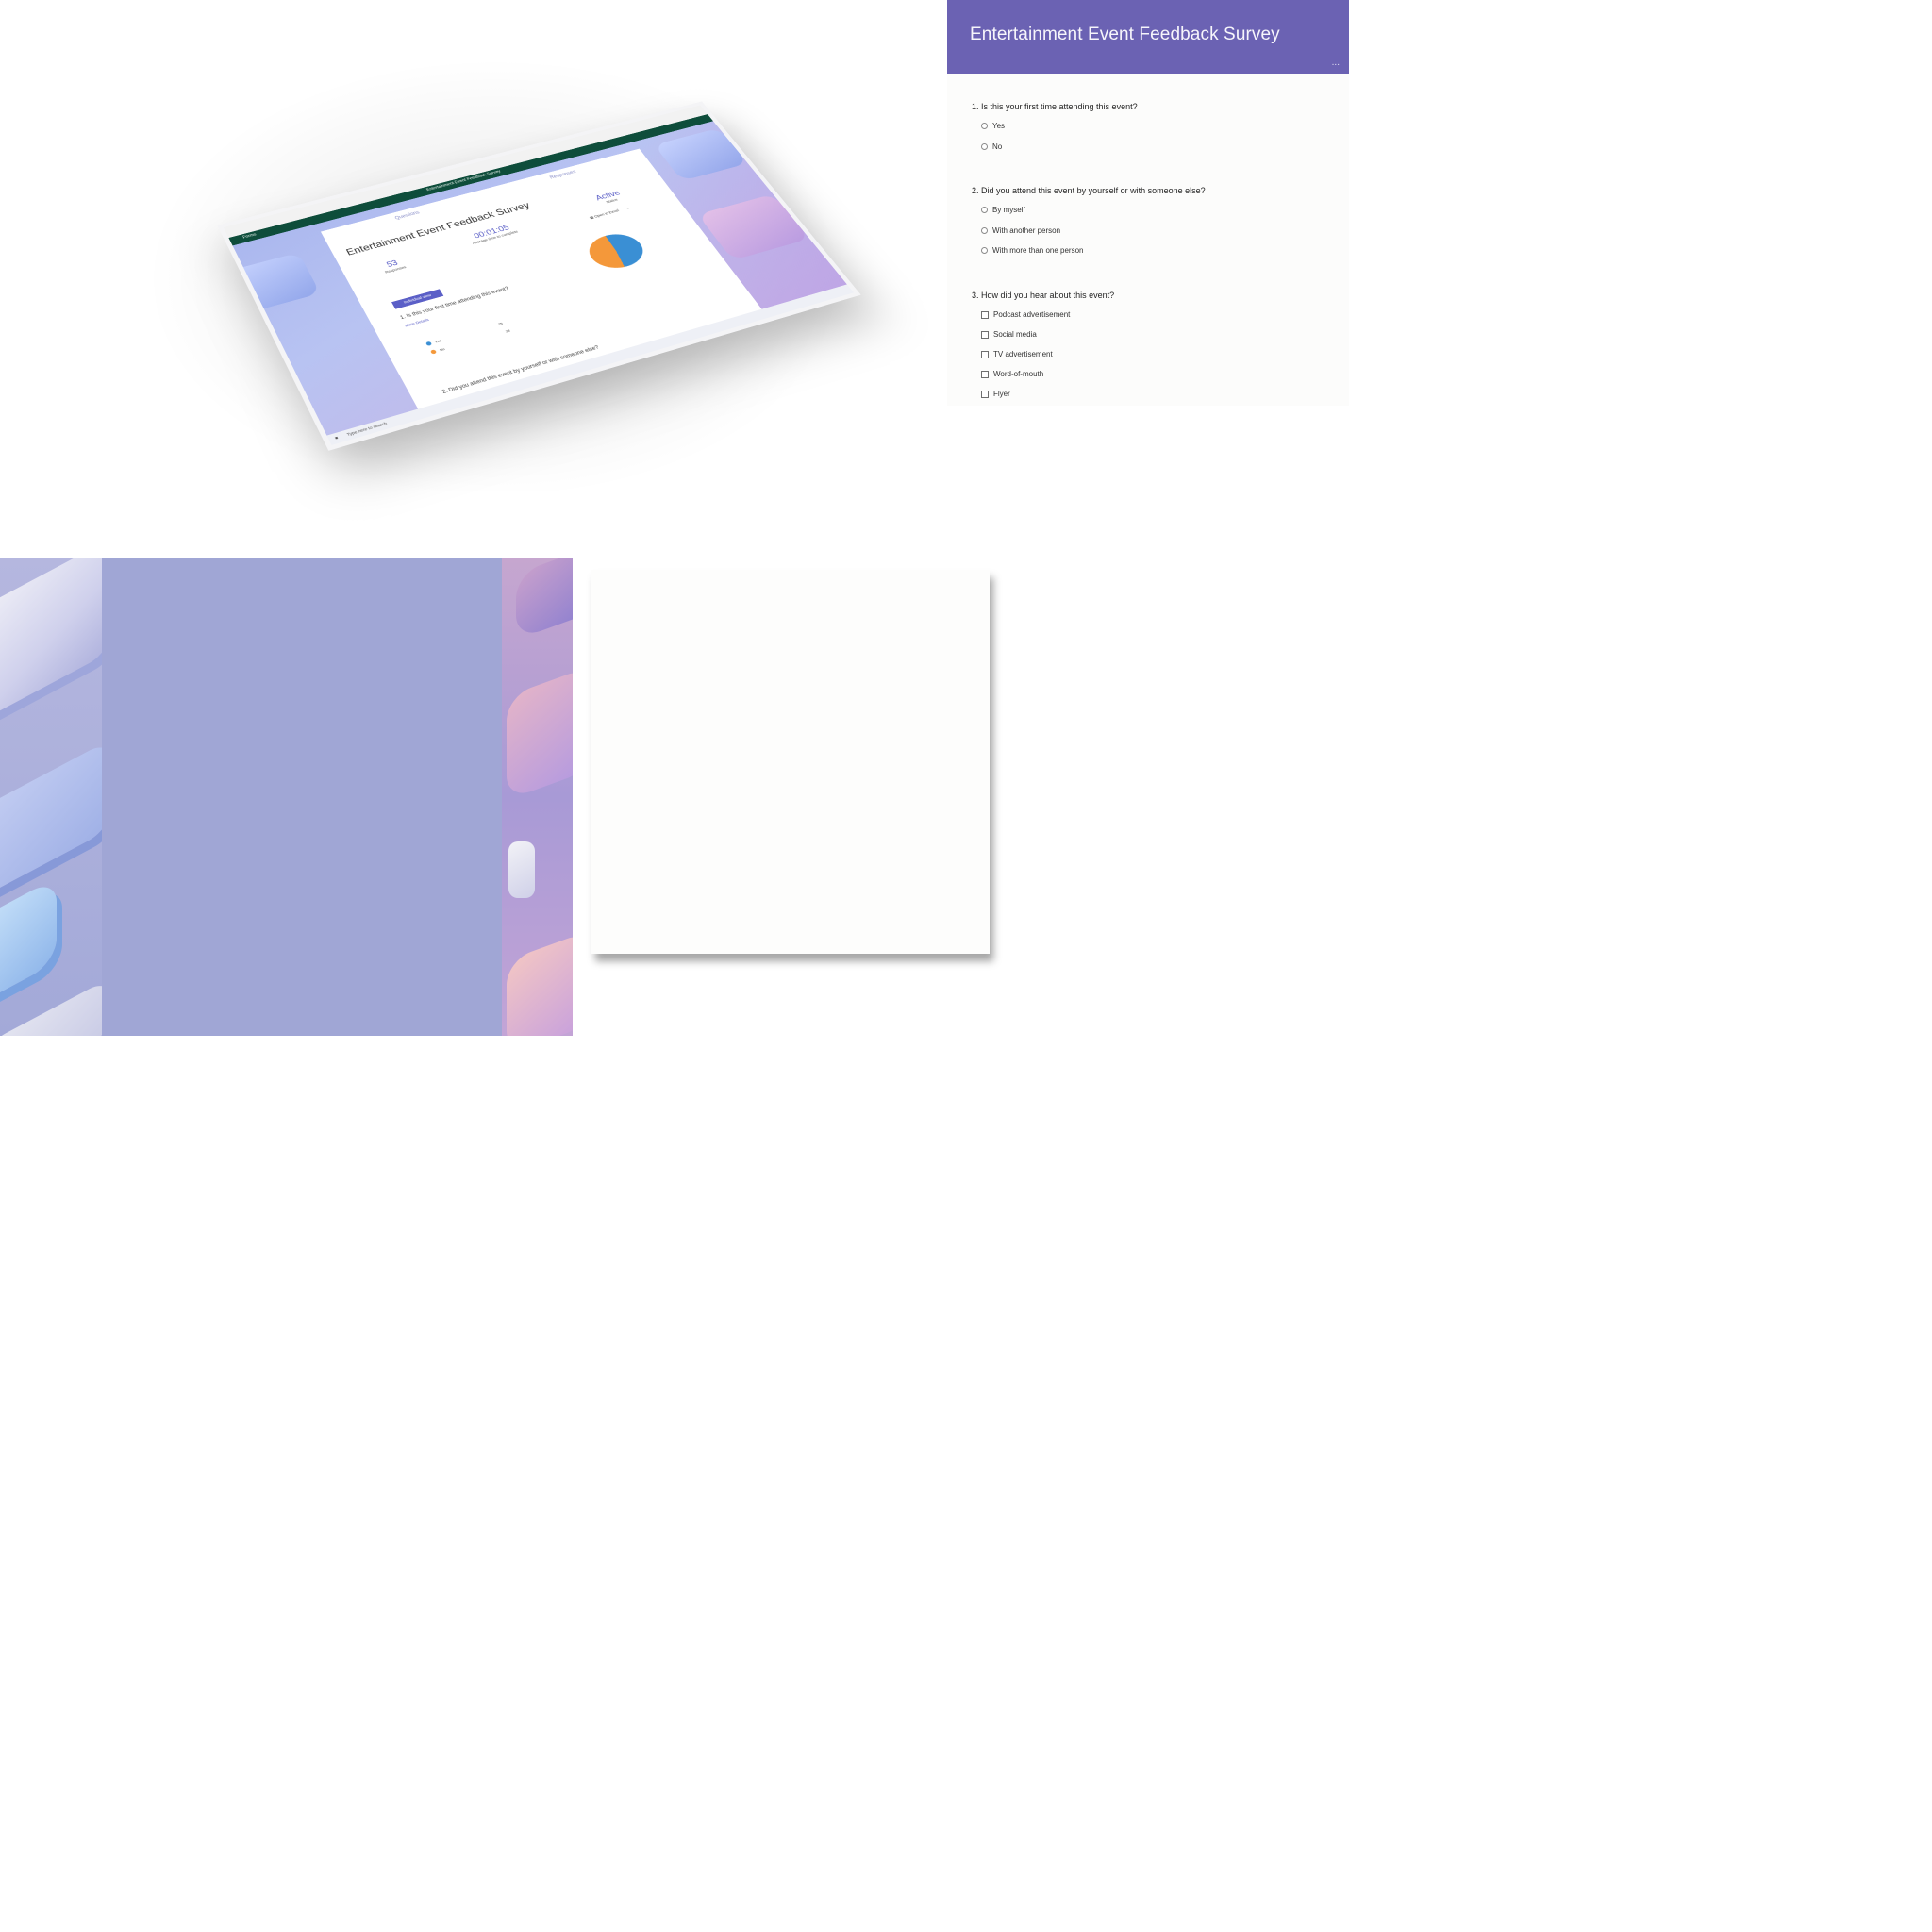 The image size is (1932, 1932). What do you see at coordinates (616, 251) in the screenshot?
I see `response-pie-chart` at bounding box center [616, 251].